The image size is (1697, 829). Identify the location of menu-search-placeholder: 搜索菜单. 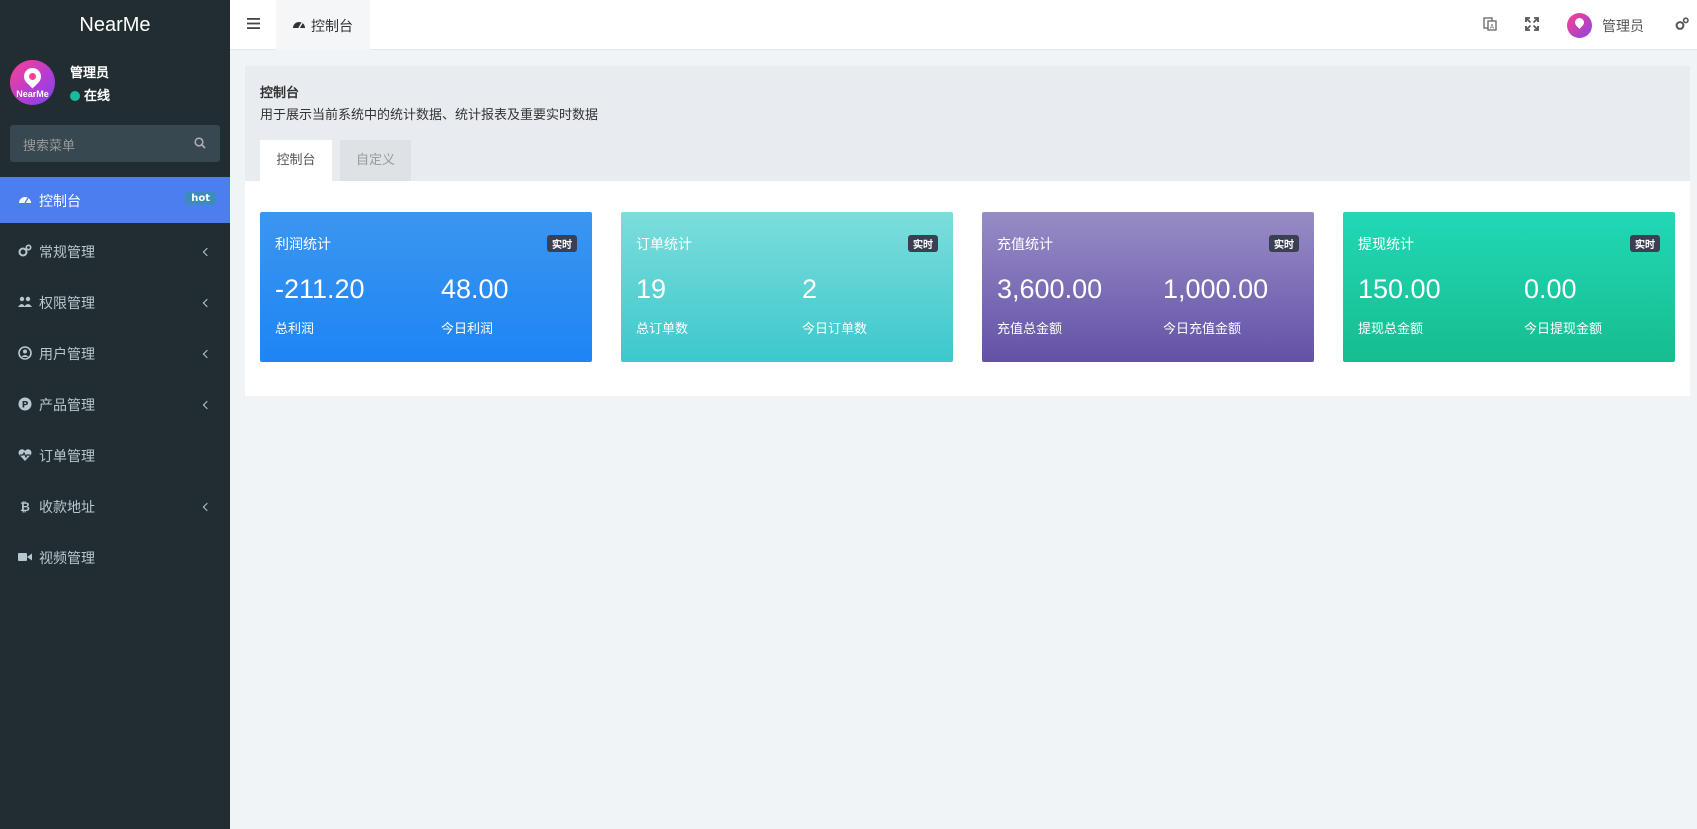
(49, 146).